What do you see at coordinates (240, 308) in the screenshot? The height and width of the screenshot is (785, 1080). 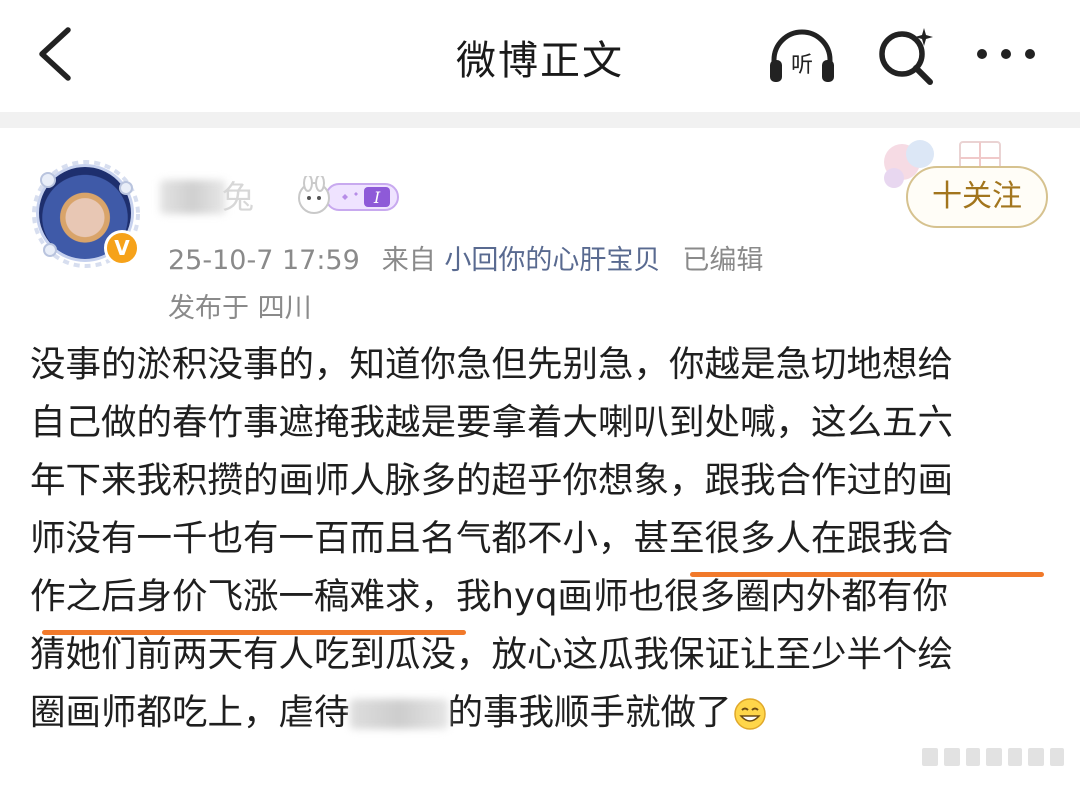 I see `post-location: 发布于 四川` at bounding box center [240, 308].